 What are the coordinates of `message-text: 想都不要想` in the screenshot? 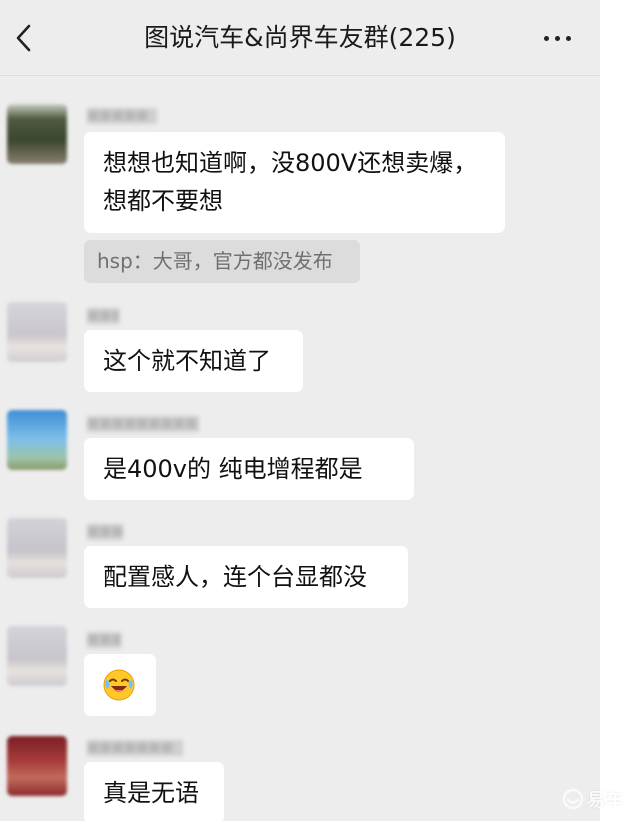 It's located at (163, 201).